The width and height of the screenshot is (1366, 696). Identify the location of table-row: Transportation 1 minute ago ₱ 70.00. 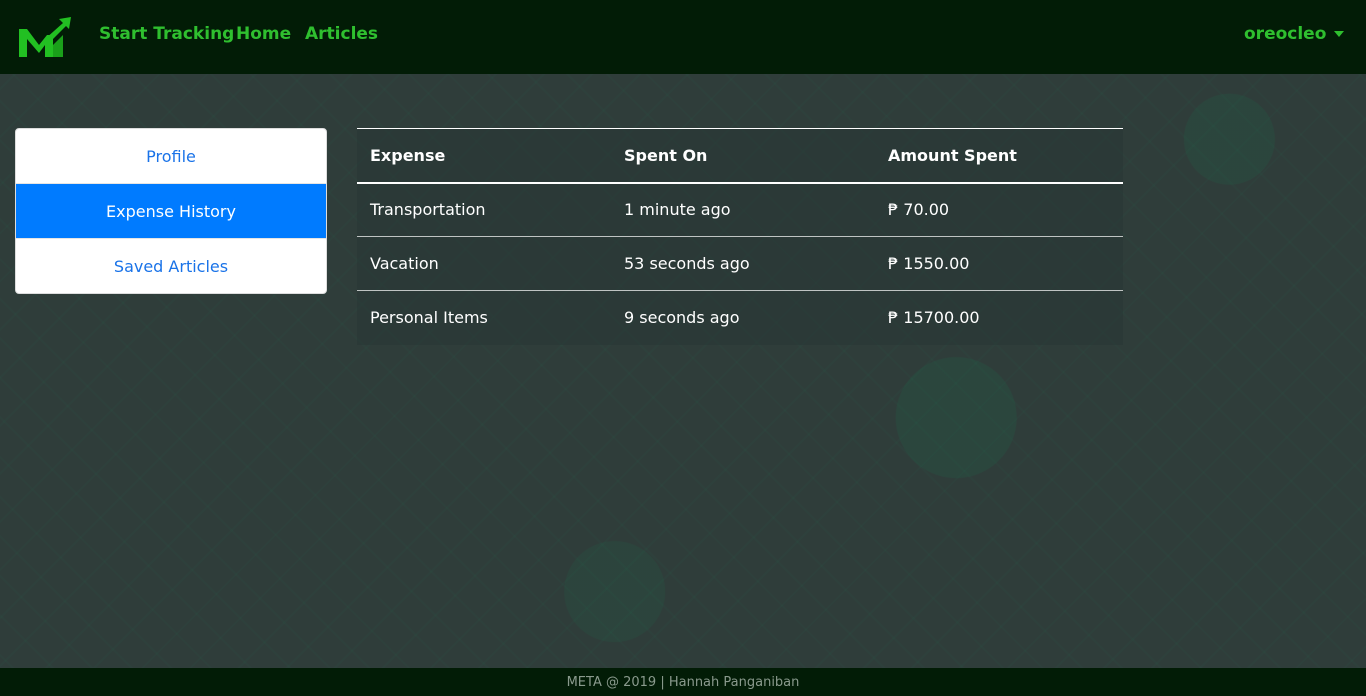
(740, 209).